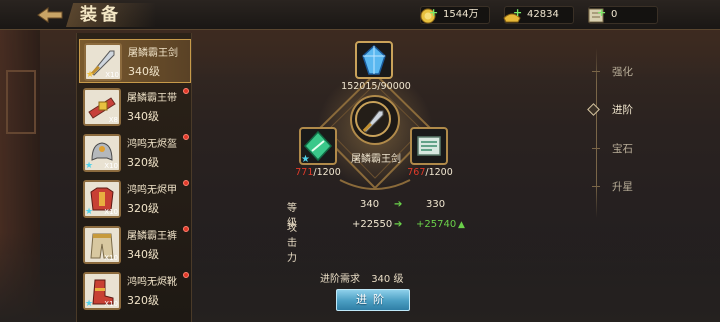  What do you see at coordinates (152, 236) in the screenshot?
I see `item-name: 屠鳞霸王裤` at bounding box center [152, 236].